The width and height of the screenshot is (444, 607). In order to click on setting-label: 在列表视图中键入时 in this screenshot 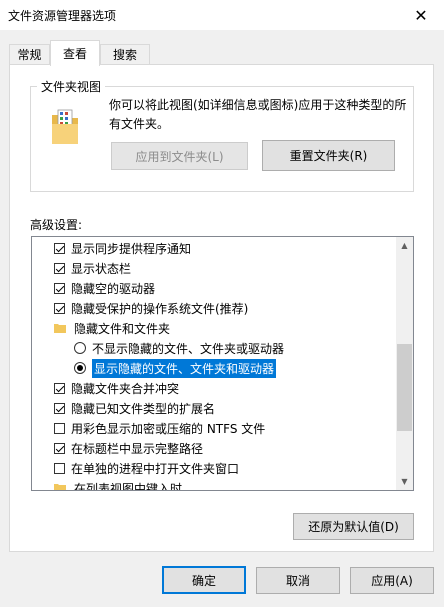, I will do `click(128, 486)`.